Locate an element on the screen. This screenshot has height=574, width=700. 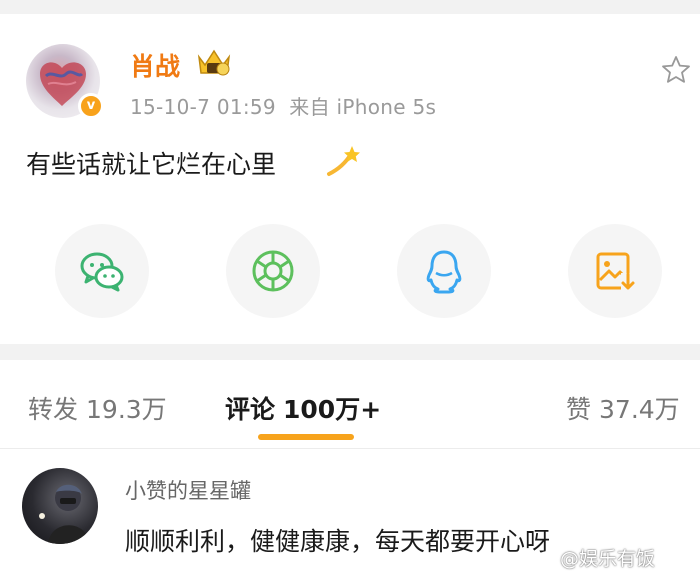
tab-comments: 评论 100万+ is located at coordinates (303, 408).